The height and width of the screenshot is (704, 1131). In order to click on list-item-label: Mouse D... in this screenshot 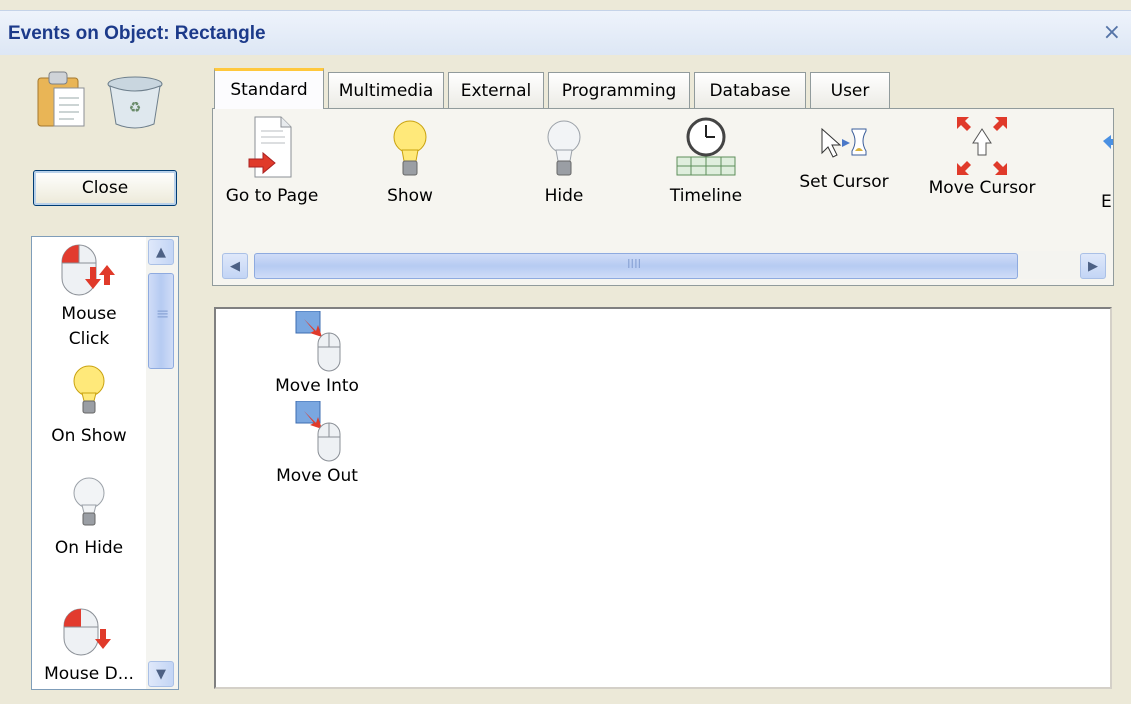, I will do `click(89, 674)`.